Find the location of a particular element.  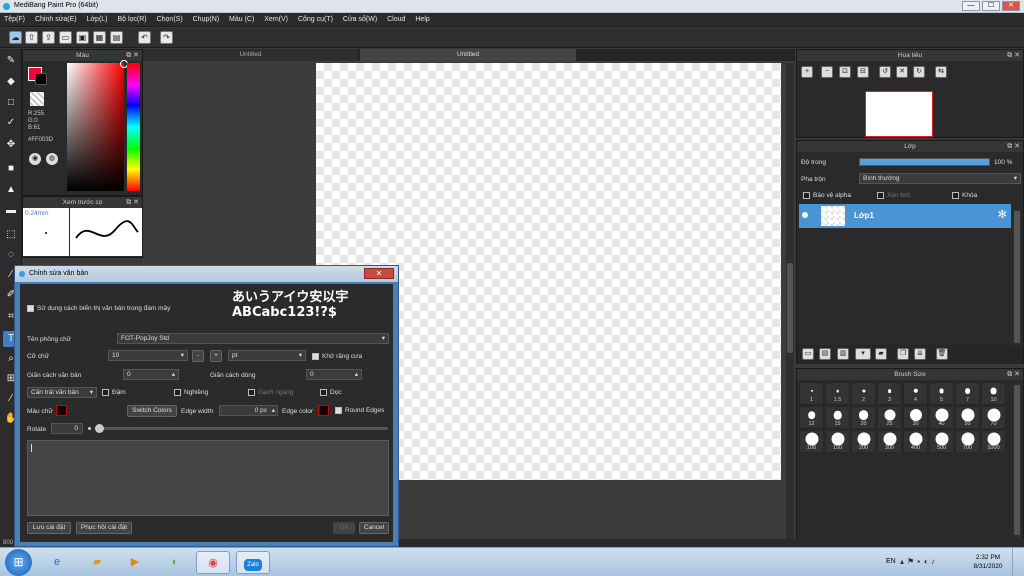

merge-layer-icon: ⇊ is located at coordinates (920, 354).